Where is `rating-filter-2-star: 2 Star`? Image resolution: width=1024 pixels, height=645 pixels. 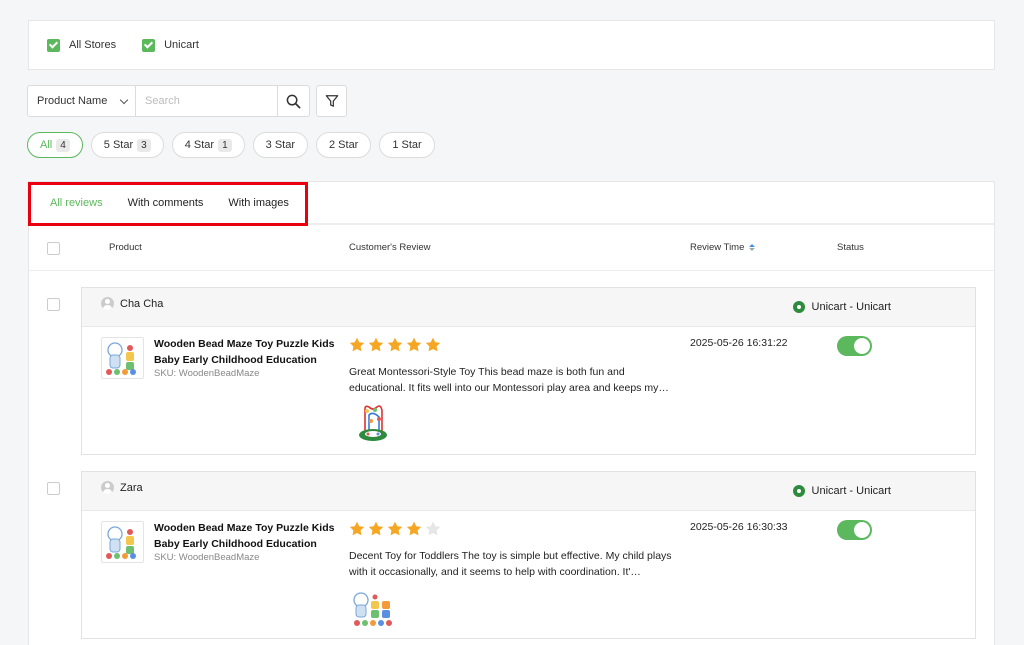 rating-filter-2-star: 2 Star is located at coordinates (344, 145).